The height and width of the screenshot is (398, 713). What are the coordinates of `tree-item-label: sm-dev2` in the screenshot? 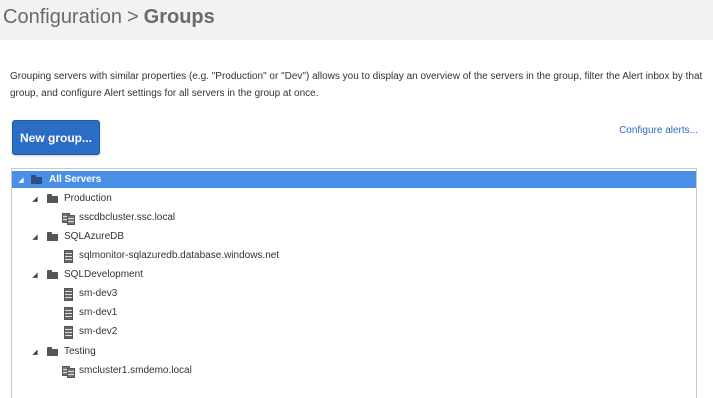 It's located at (98, 331).